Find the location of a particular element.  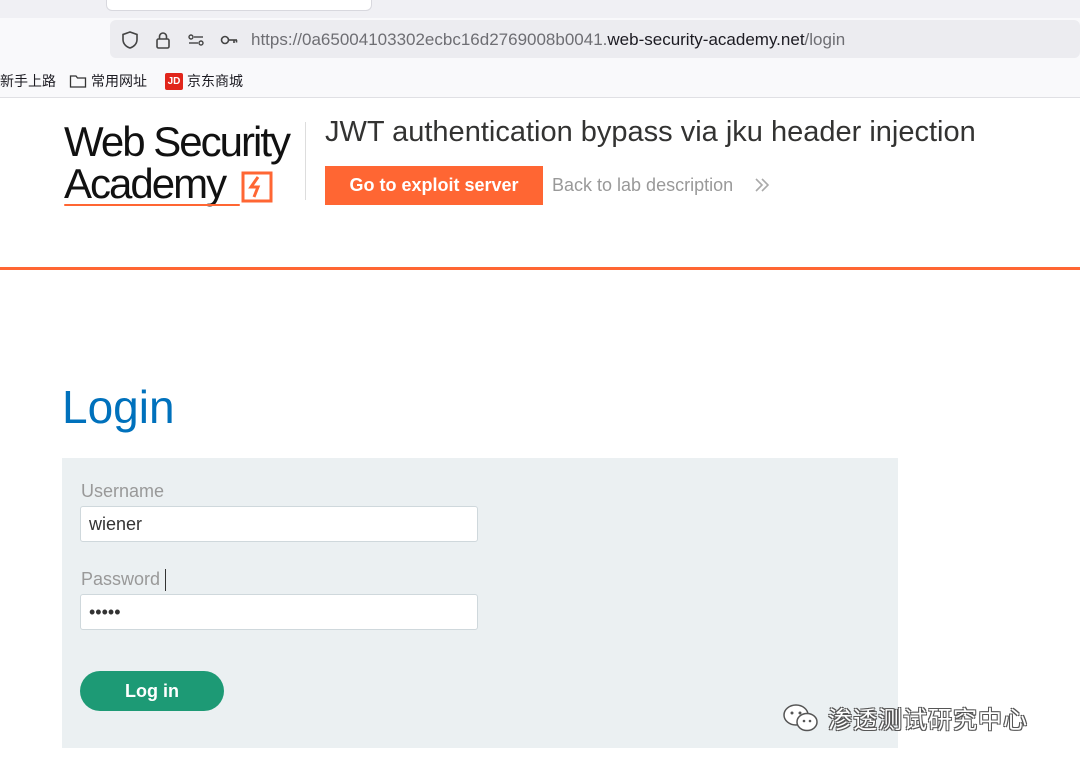

bookmark-item: 新手上路 is located at coordinates (28, 81).